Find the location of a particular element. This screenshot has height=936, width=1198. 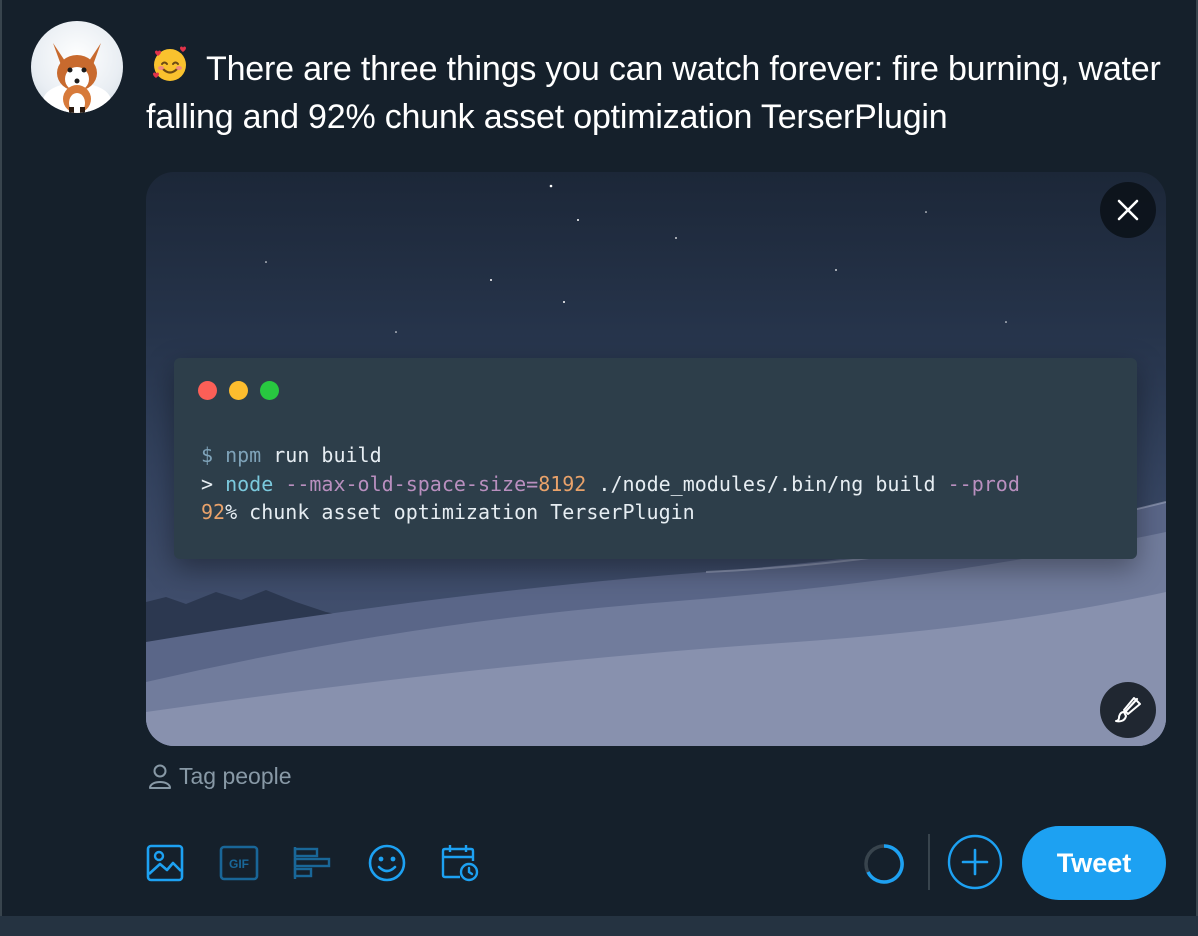

poll-icon is located at coordinates (312, 863).